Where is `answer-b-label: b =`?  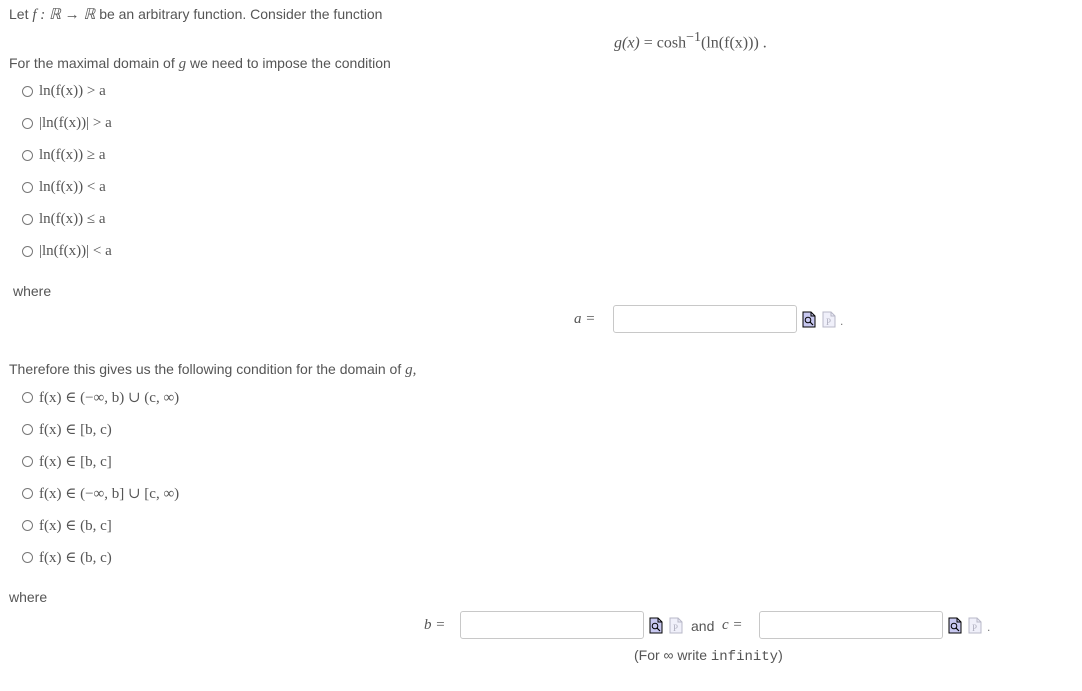
answer-b-label: b = is located at coordinates (435, 625).